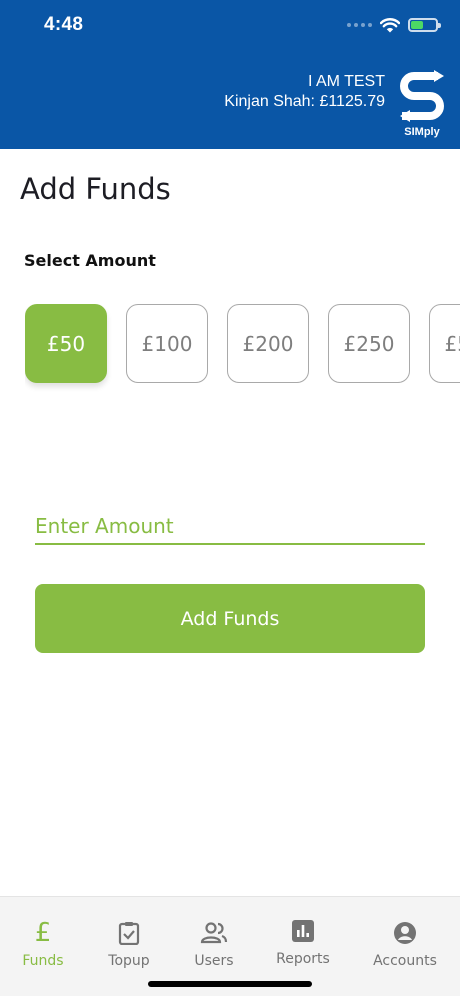  I want to click on home-indicator, so click(230, 984).